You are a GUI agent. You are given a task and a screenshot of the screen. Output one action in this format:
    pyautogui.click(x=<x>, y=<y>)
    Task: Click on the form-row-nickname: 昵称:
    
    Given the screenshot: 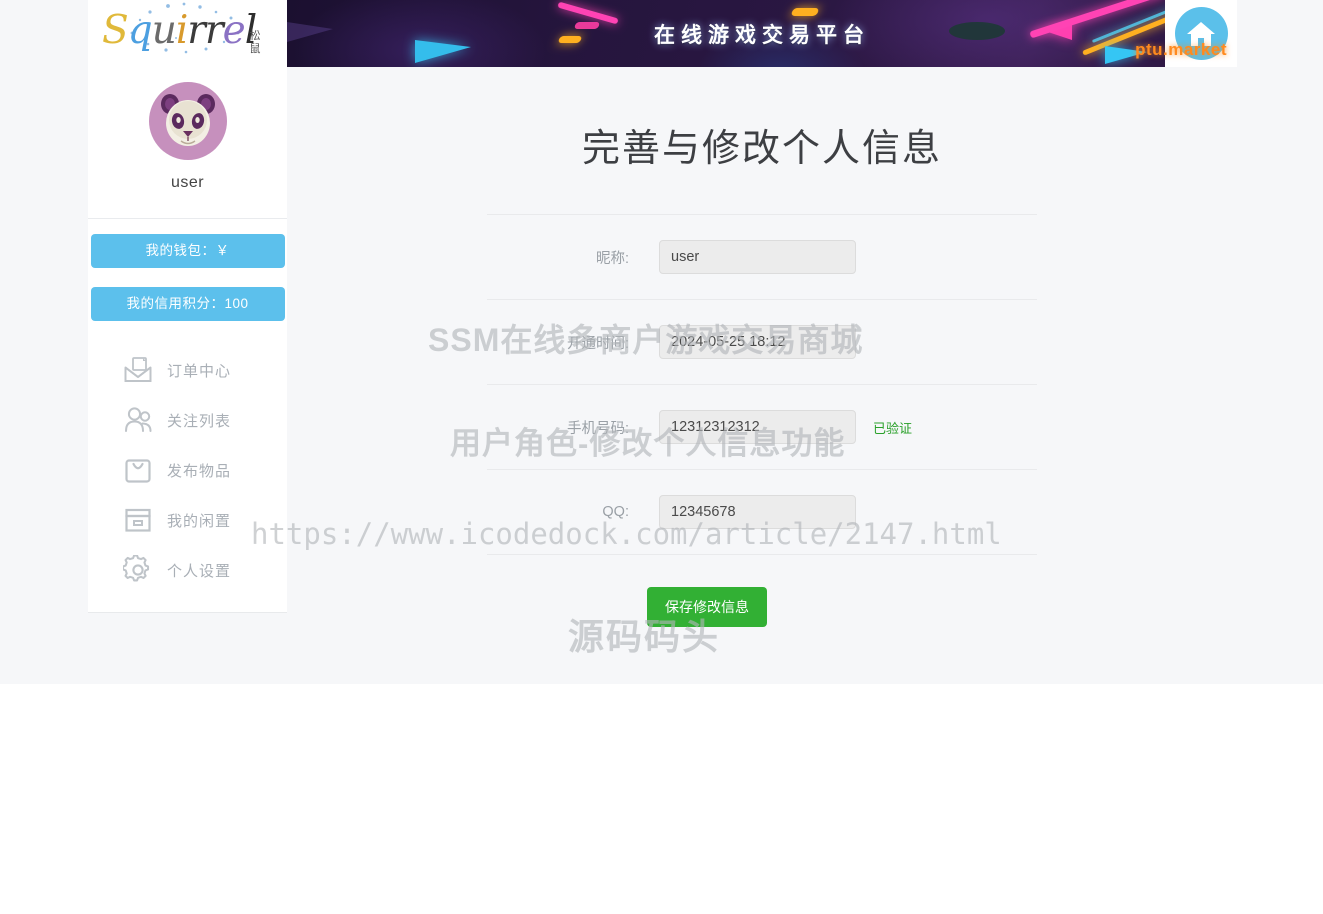 What is the action you would take?
    pyautogui.click(x=762, y=257)
    